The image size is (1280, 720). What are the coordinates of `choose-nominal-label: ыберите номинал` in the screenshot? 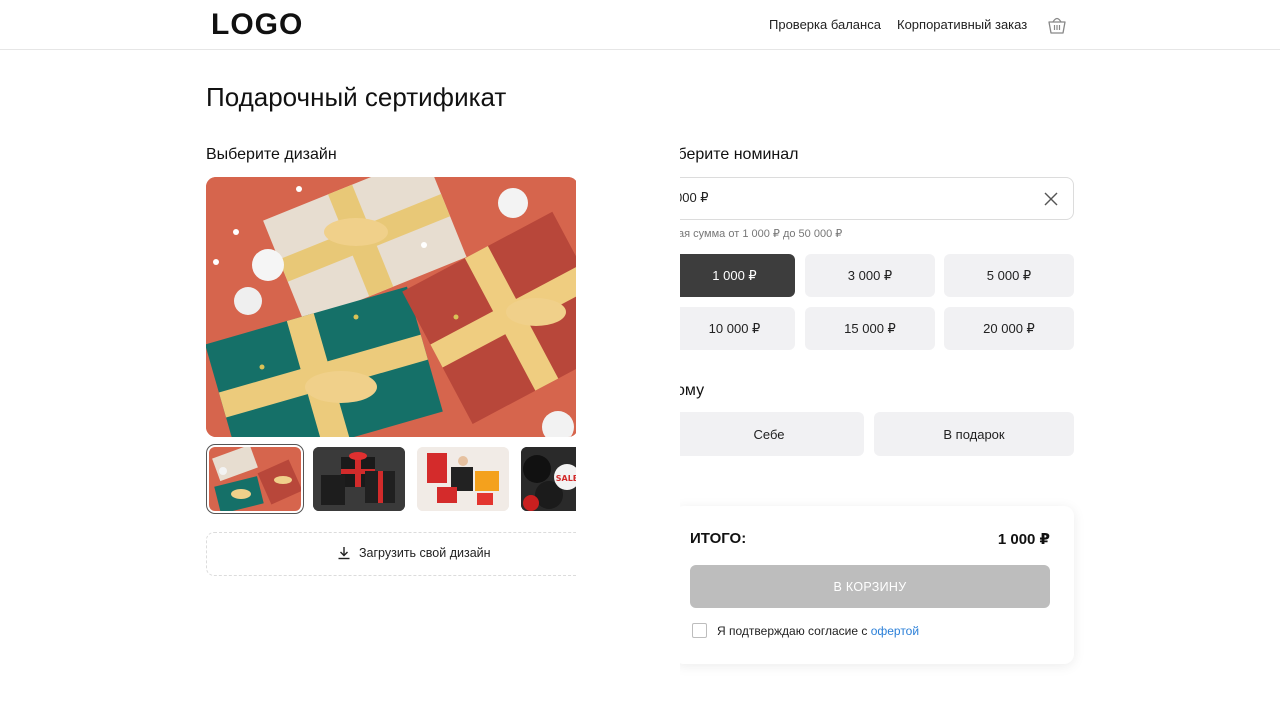 It's located at (739, 154).